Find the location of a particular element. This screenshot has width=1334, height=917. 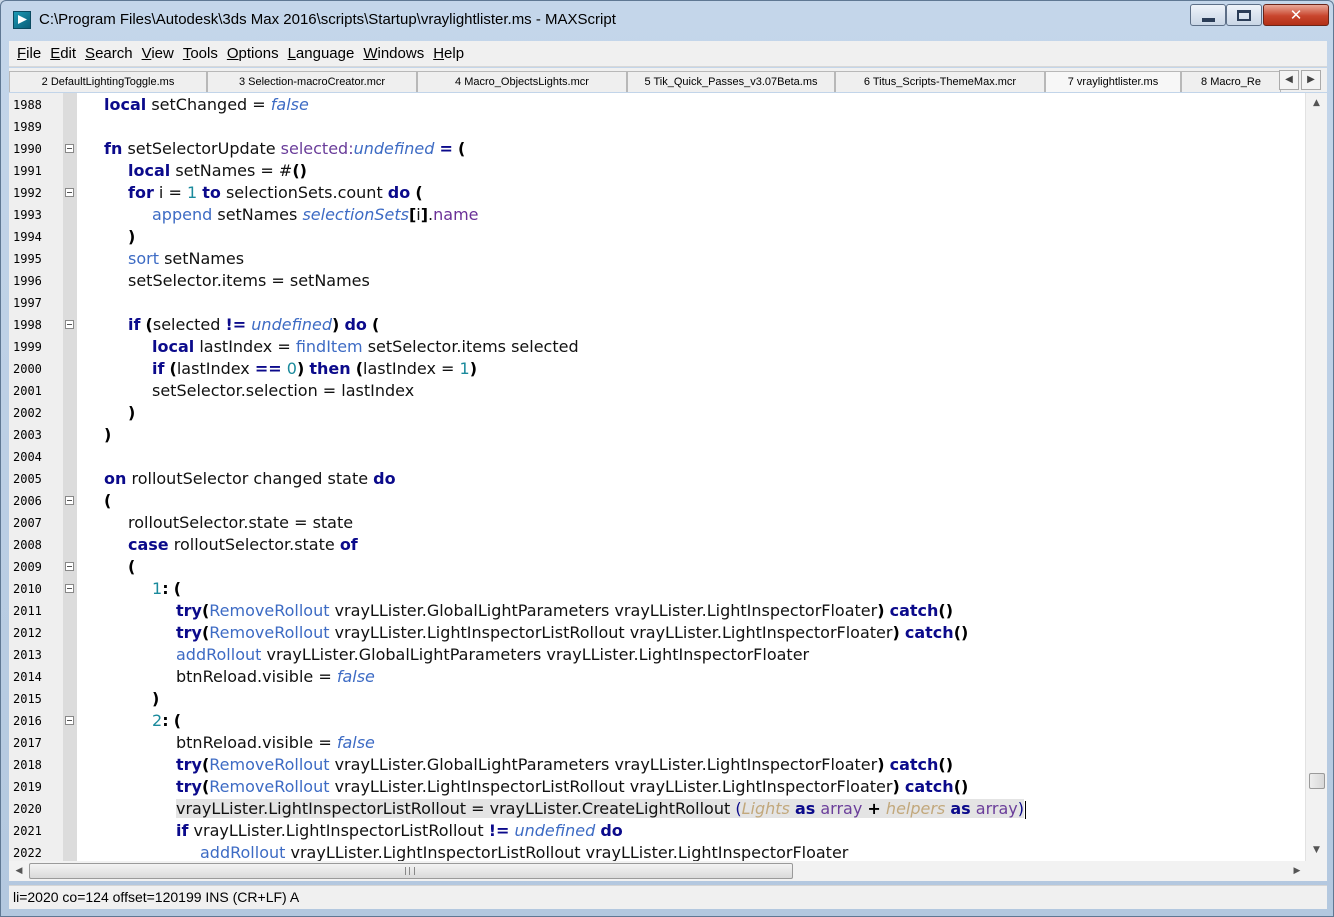

line-number: 2022 is located at coordinates (27, 853).